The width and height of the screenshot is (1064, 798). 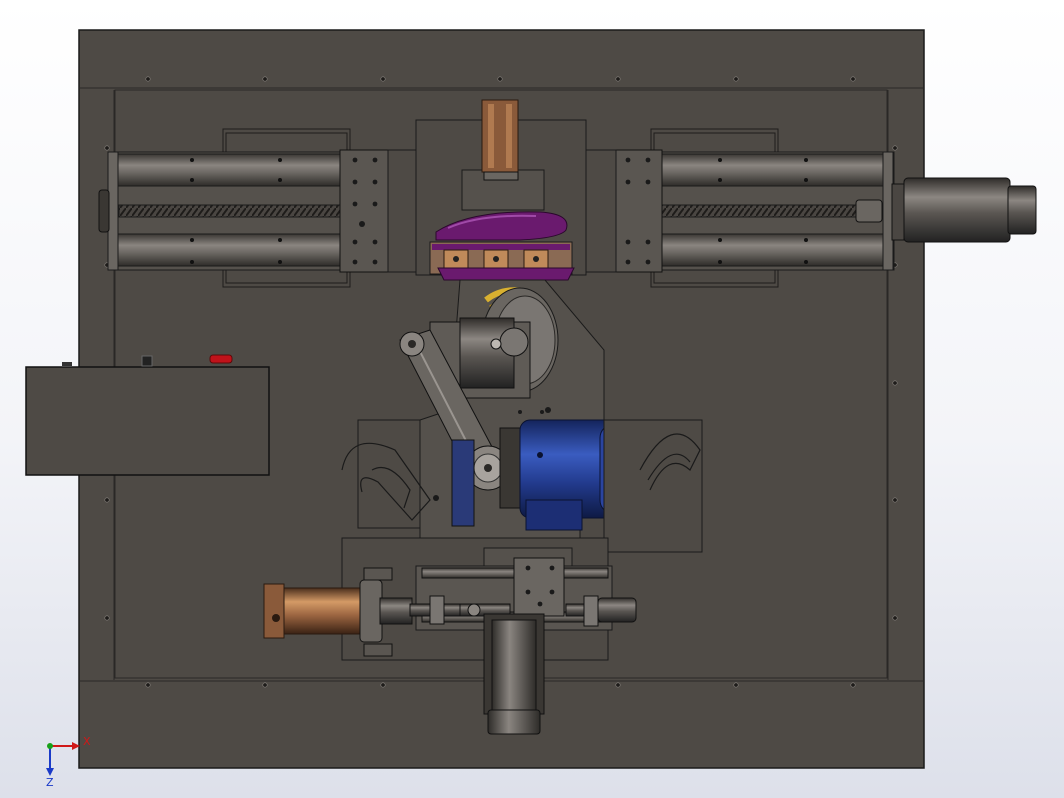 What do you see at coordinates (403, 211) in the screenshot?
I see `left-carriage-bracket` at bounding box center [403, 211].